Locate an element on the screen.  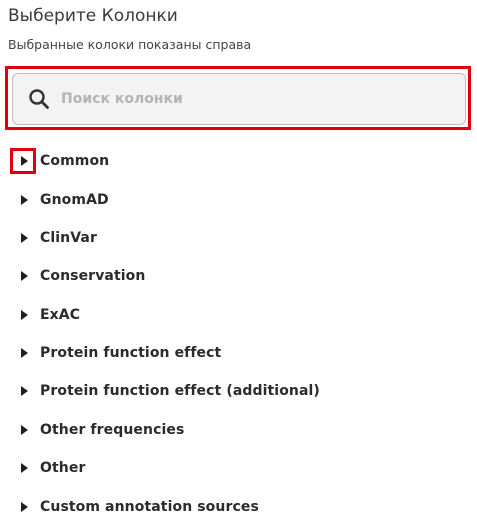
tree-item-label: Protein function effect (additional) is located at coordinates (180, 391).